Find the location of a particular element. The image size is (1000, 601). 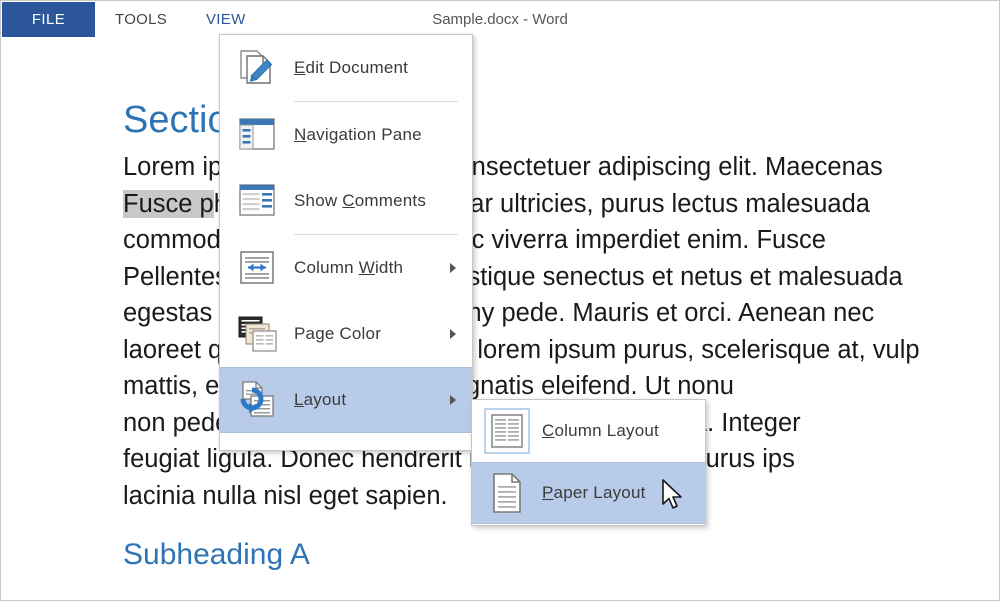

submenu-item-paper-layout: Paper Layout is located at coordinates (588, 493).